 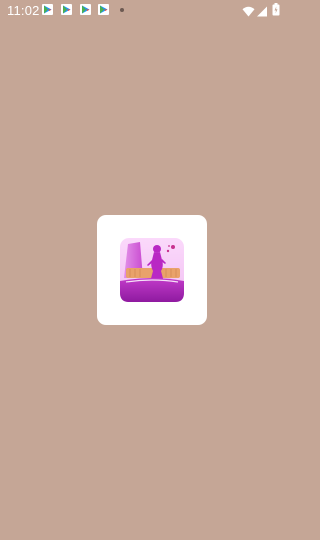 What do you see at coordinates (122, 10) in the screenshot?
I see `more-notifications-dot-icon` at bounding box center [122, 10].